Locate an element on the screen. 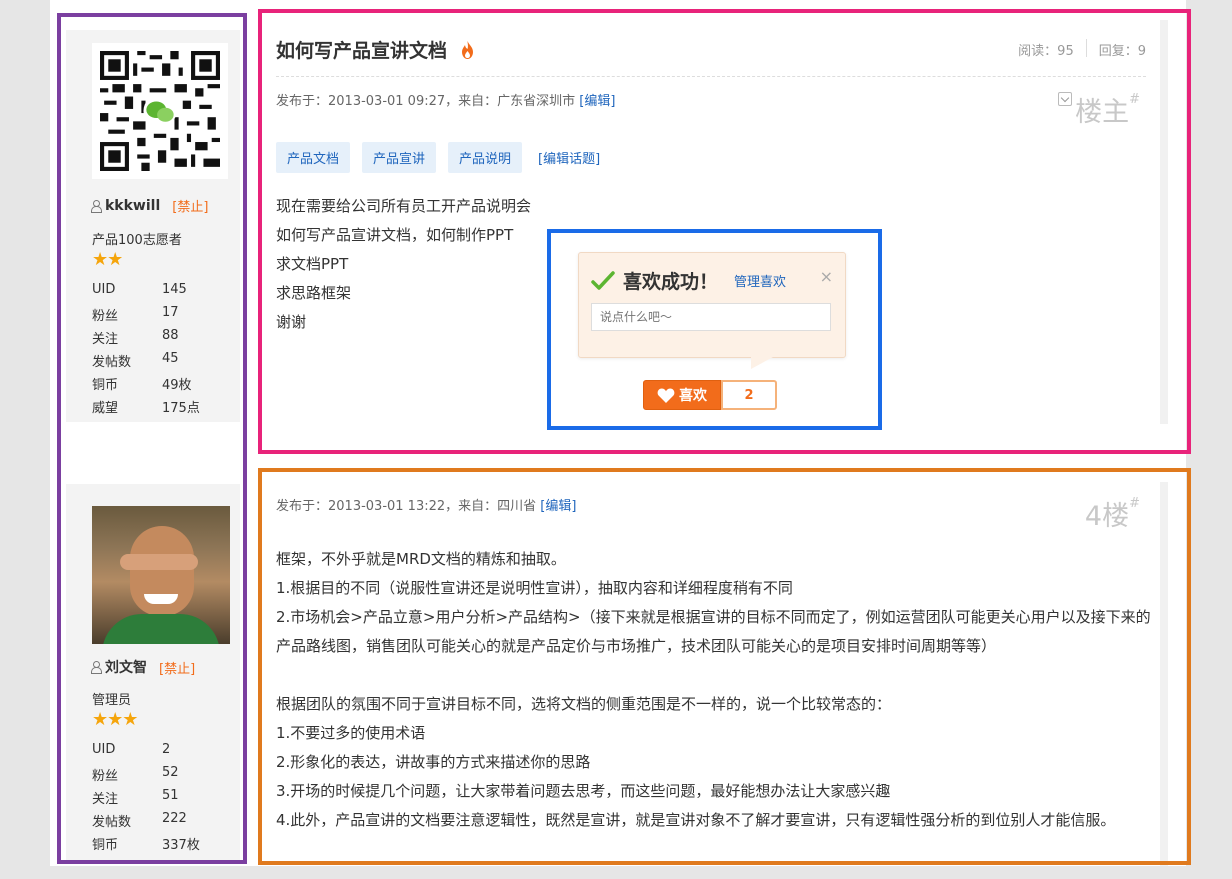  stat-value: 51 is located at coordinates (170, 799).